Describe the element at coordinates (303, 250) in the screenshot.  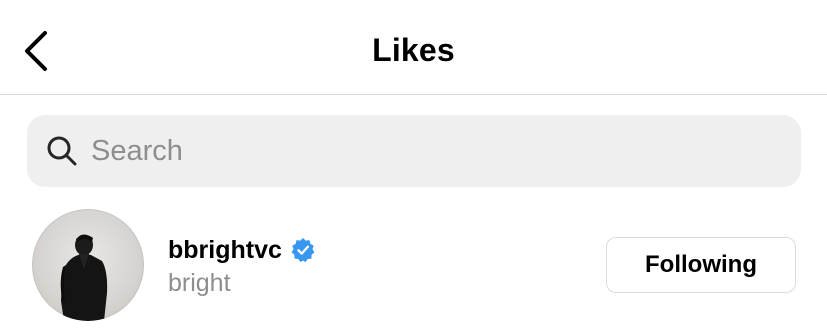
I see `verified-badge-icon` at that location.